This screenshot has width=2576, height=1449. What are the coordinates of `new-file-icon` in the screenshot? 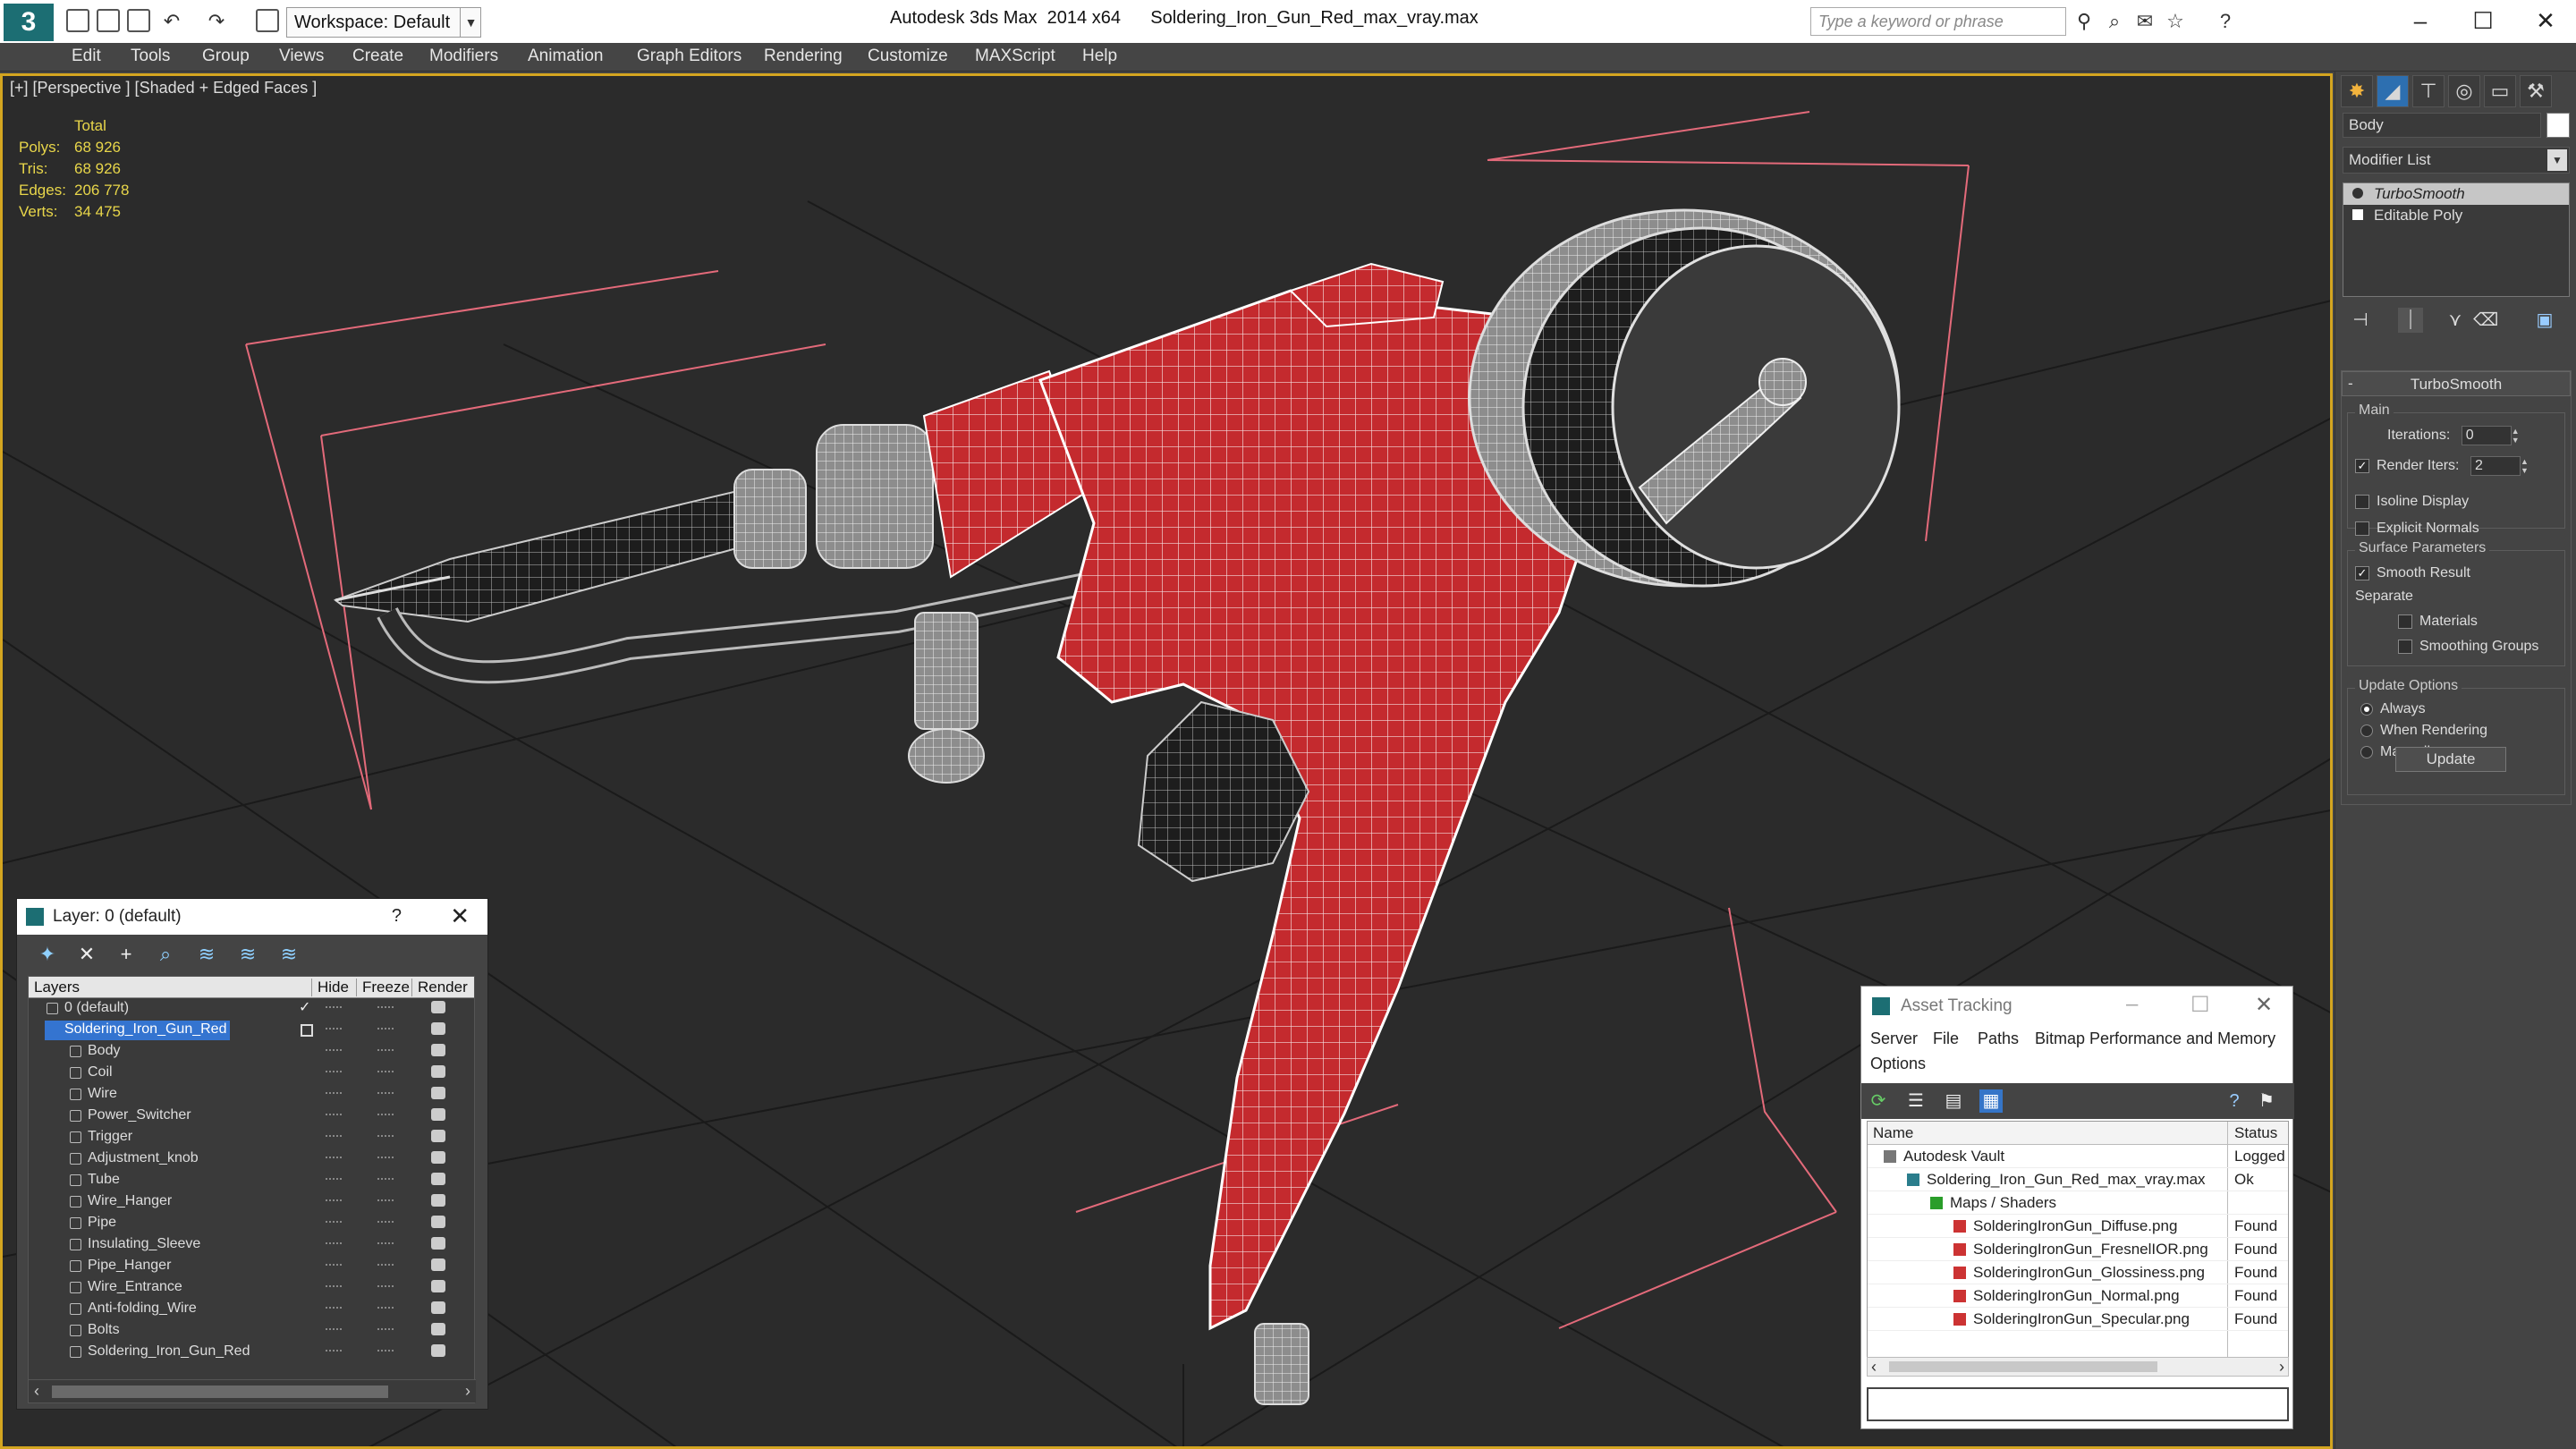 It's located at (77, 20).